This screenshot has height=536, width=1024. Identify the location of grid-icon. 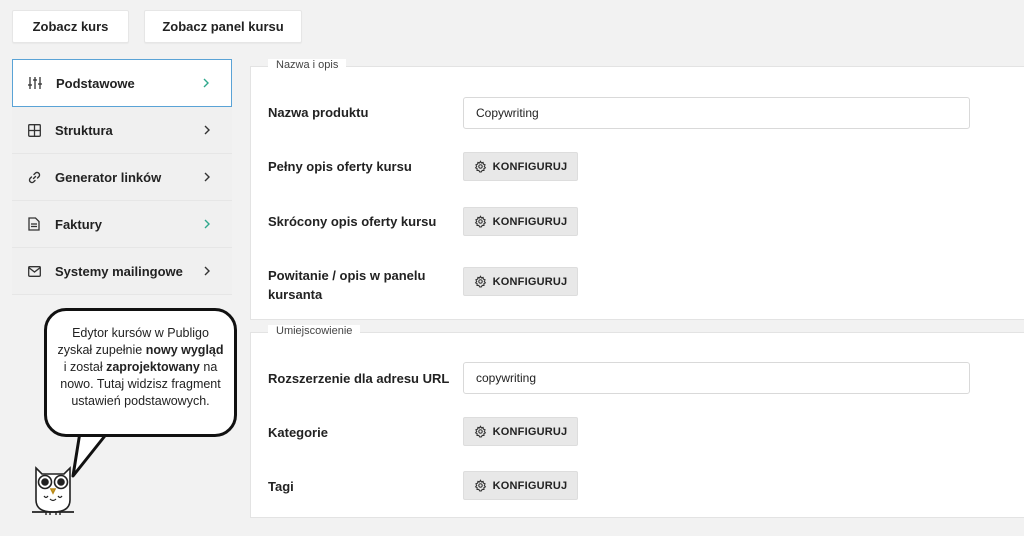
(34, 130).